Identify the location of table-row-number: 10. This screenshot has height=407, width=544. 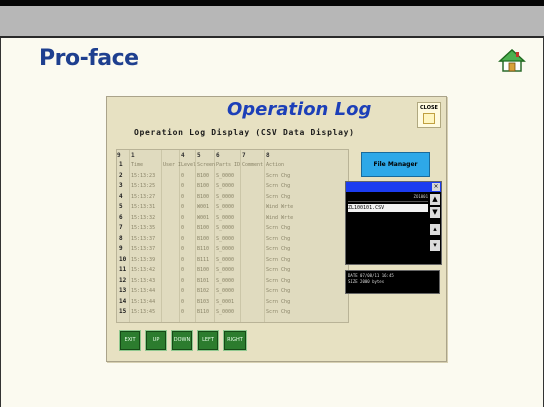
(123, 259).